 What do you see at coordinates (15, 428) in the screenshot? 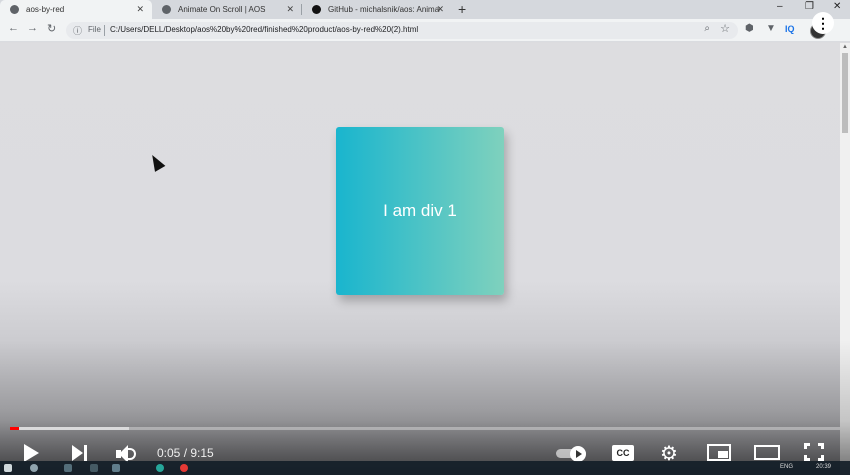
I see `progress-played` at bounding box center [15, 428].